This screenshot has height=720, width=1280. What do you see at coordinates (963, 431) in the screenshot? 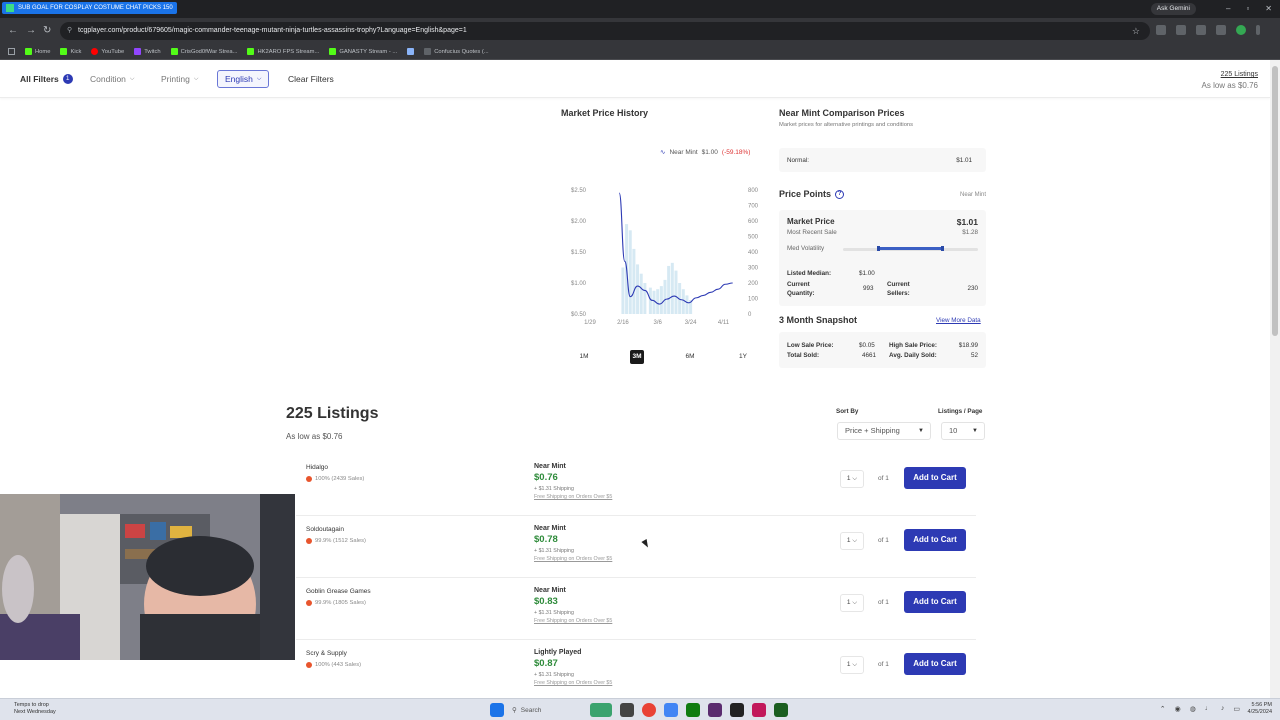
I see `listings-per-page-select: 10 ▼` at bounding box center [963, 431].